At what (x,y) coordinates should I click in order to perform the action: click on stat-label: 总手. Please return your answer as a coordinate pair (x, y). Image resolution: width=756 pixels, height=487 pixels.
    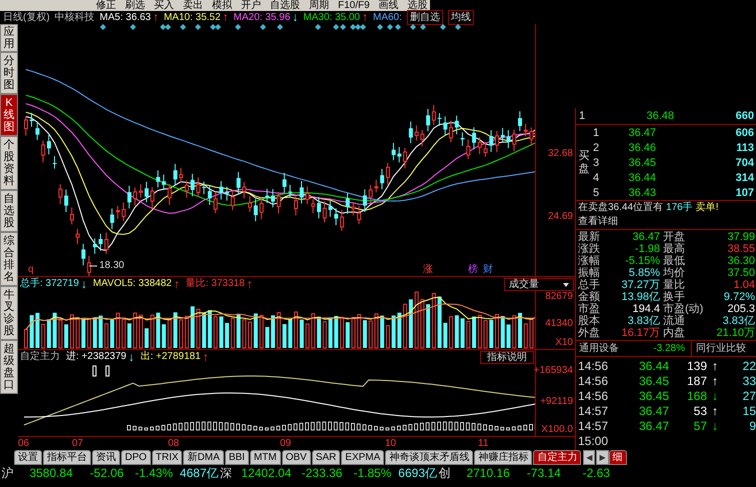
    Looking at the image, I should click on (589, 285).